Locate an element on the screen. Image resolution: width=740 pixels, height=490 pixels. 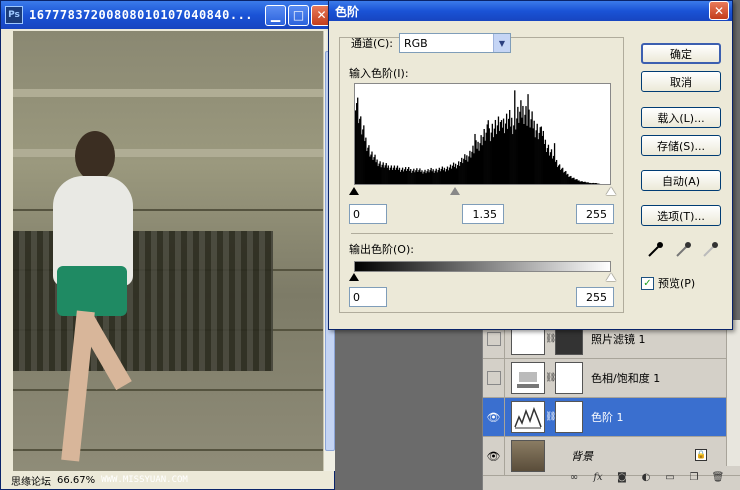
new-layer-icon: ❐ is located at coordinates (694, 477).